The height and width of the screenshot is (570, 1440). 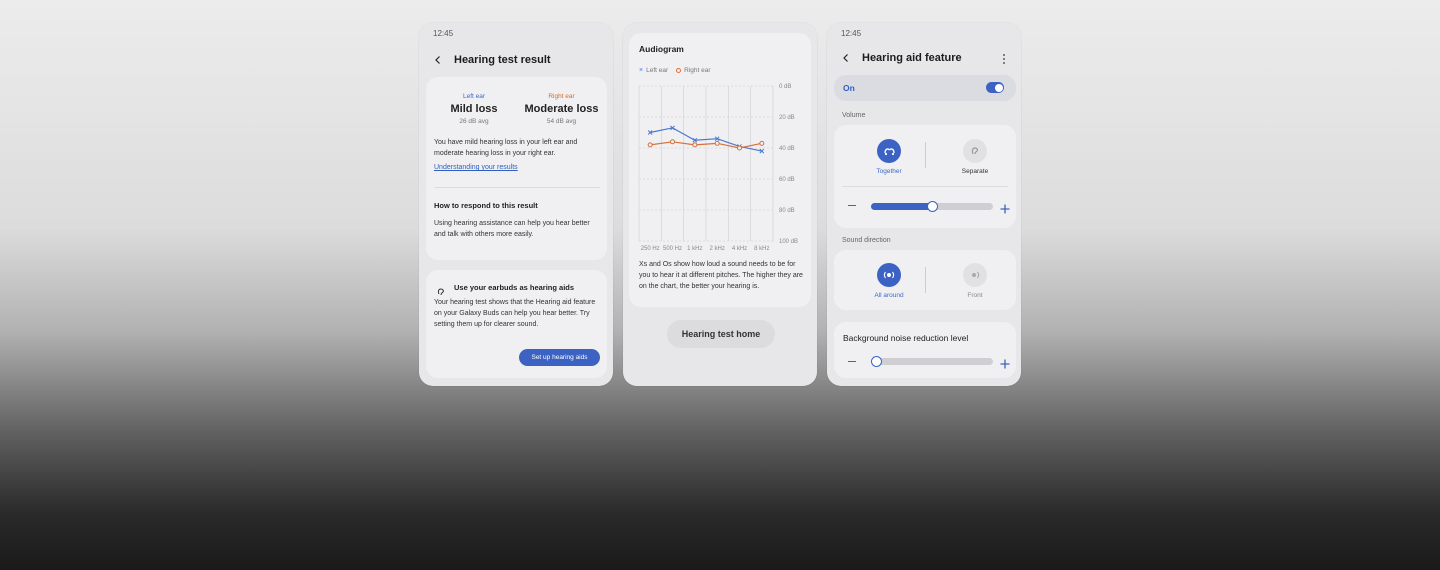 What do you see at coordinates (657, 70) in the screenshot?
I see `legend-left-ear: Left ear` at bounding box center [657, 70].